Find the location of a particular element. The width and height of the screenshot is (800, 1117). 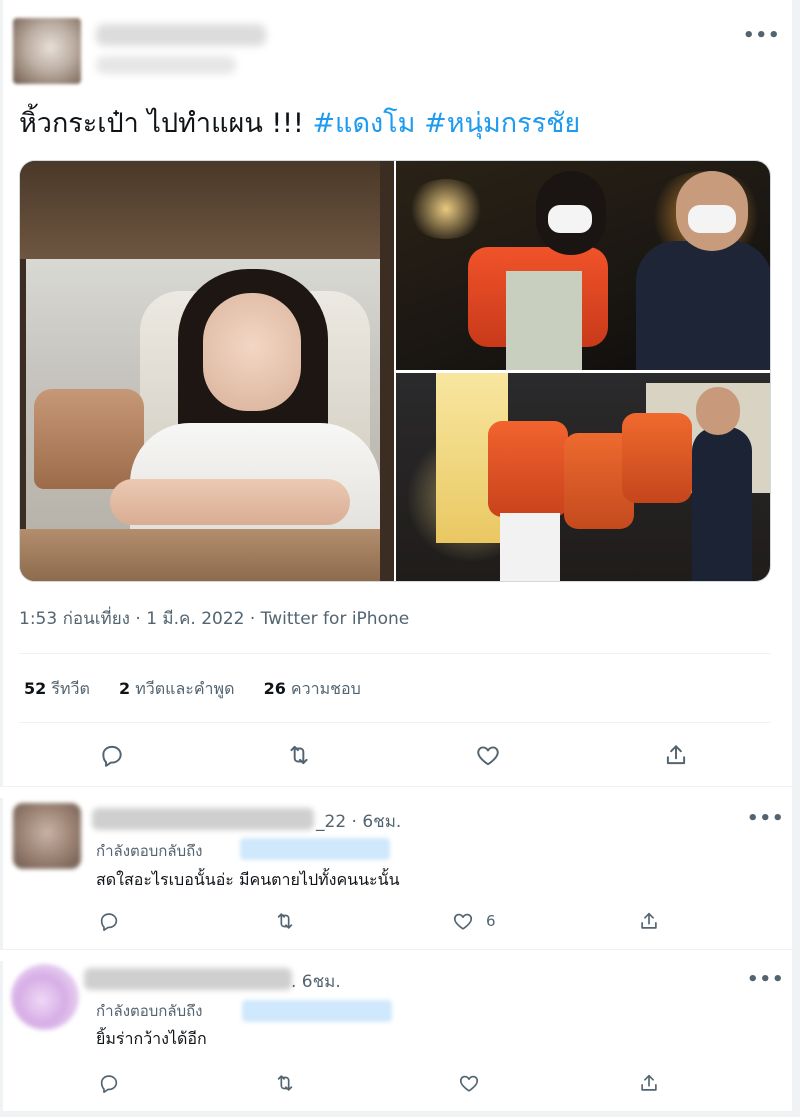

tweet-stats: 52 รีทวีต 2 ทวีตและคำพูด 26 ความชอบ is located at coordinates (204, 689).